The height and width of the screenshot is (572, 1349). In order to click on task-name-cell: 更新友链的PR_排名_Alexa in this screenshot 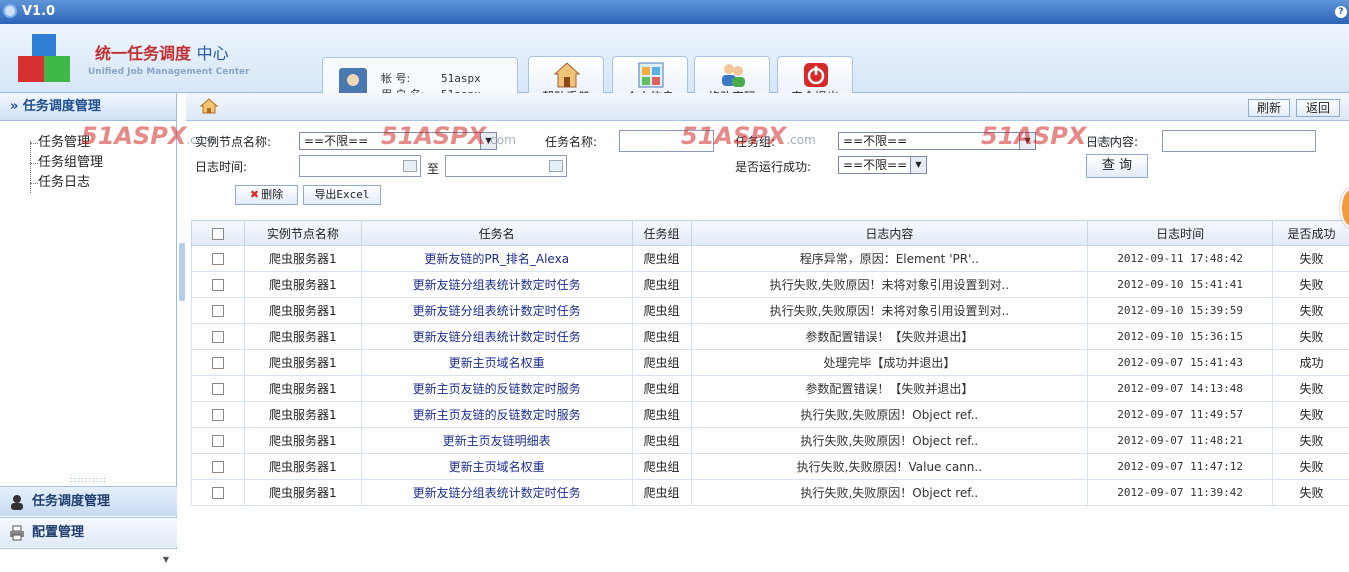, I will do `click(496, 258)`.